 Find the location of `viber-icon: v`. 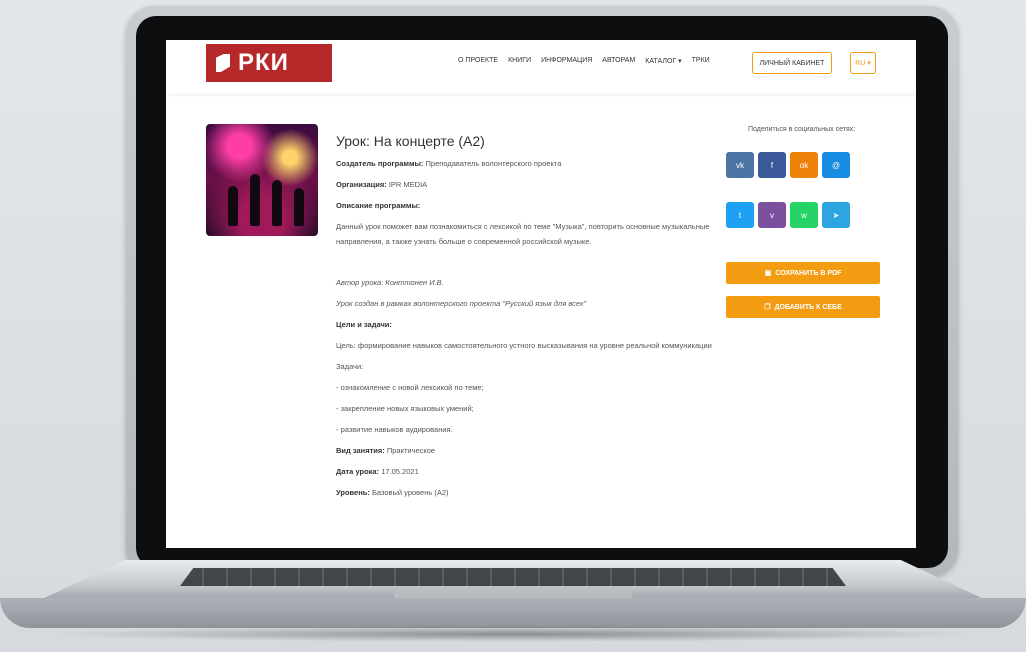

viber-icon: v is located at coordinates (772, 215).